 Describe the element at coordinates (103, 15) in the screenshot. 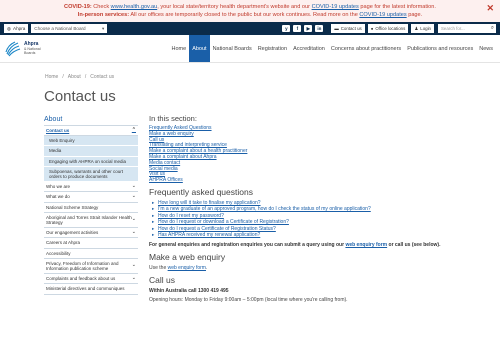

I see `in-person-label: In-person services:` at that location.